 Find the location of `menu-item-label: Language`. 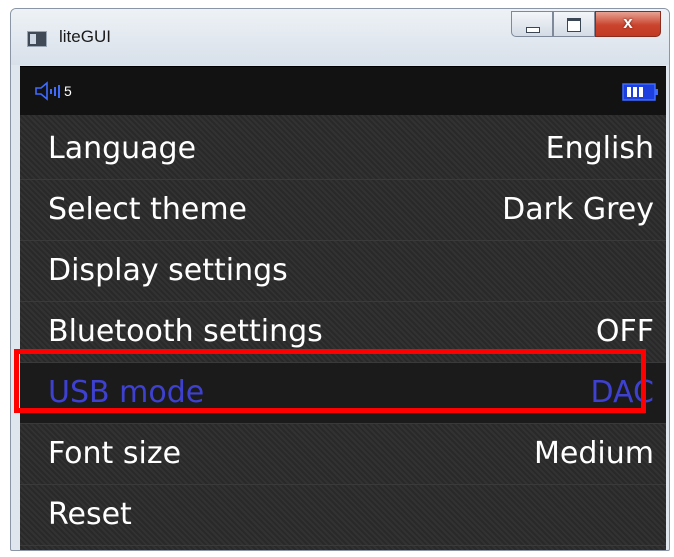

menu-item-label: Language is located at coordinates (122, 148).